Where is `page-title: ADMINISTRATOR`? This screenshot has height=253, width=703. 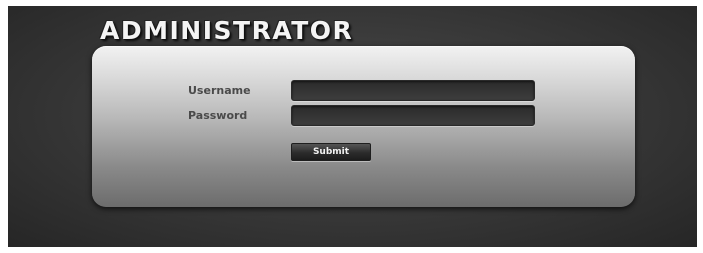 page-title: ADMINISTRATOR is located at coordinates (227, 30).